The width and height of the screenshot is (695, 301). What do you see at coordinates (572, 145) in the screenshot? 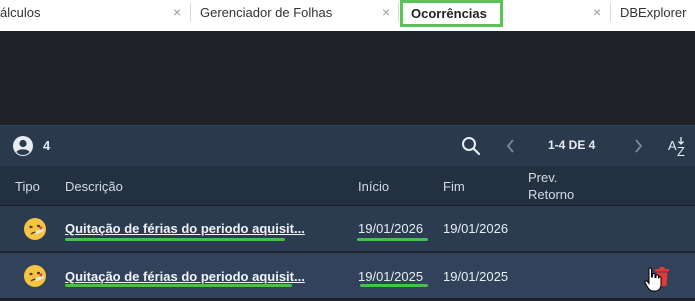
I see `pagination-label: 1-4 DE 4` at bounding box center [572, 145].